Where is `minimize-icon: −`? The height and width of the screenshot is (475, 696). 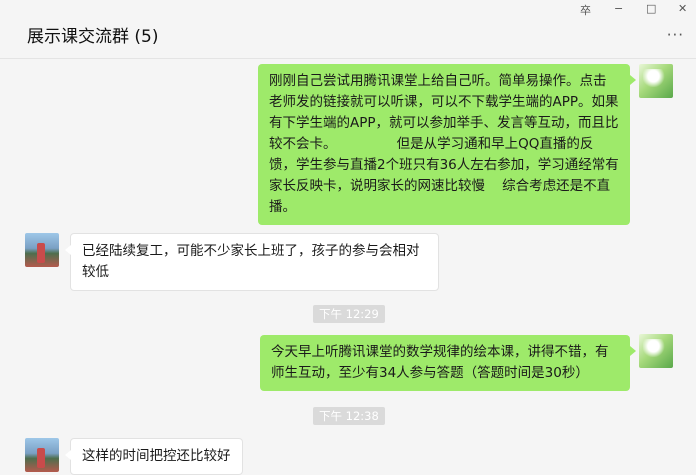 minimize-icon: − is located at coordinates (618, 8).